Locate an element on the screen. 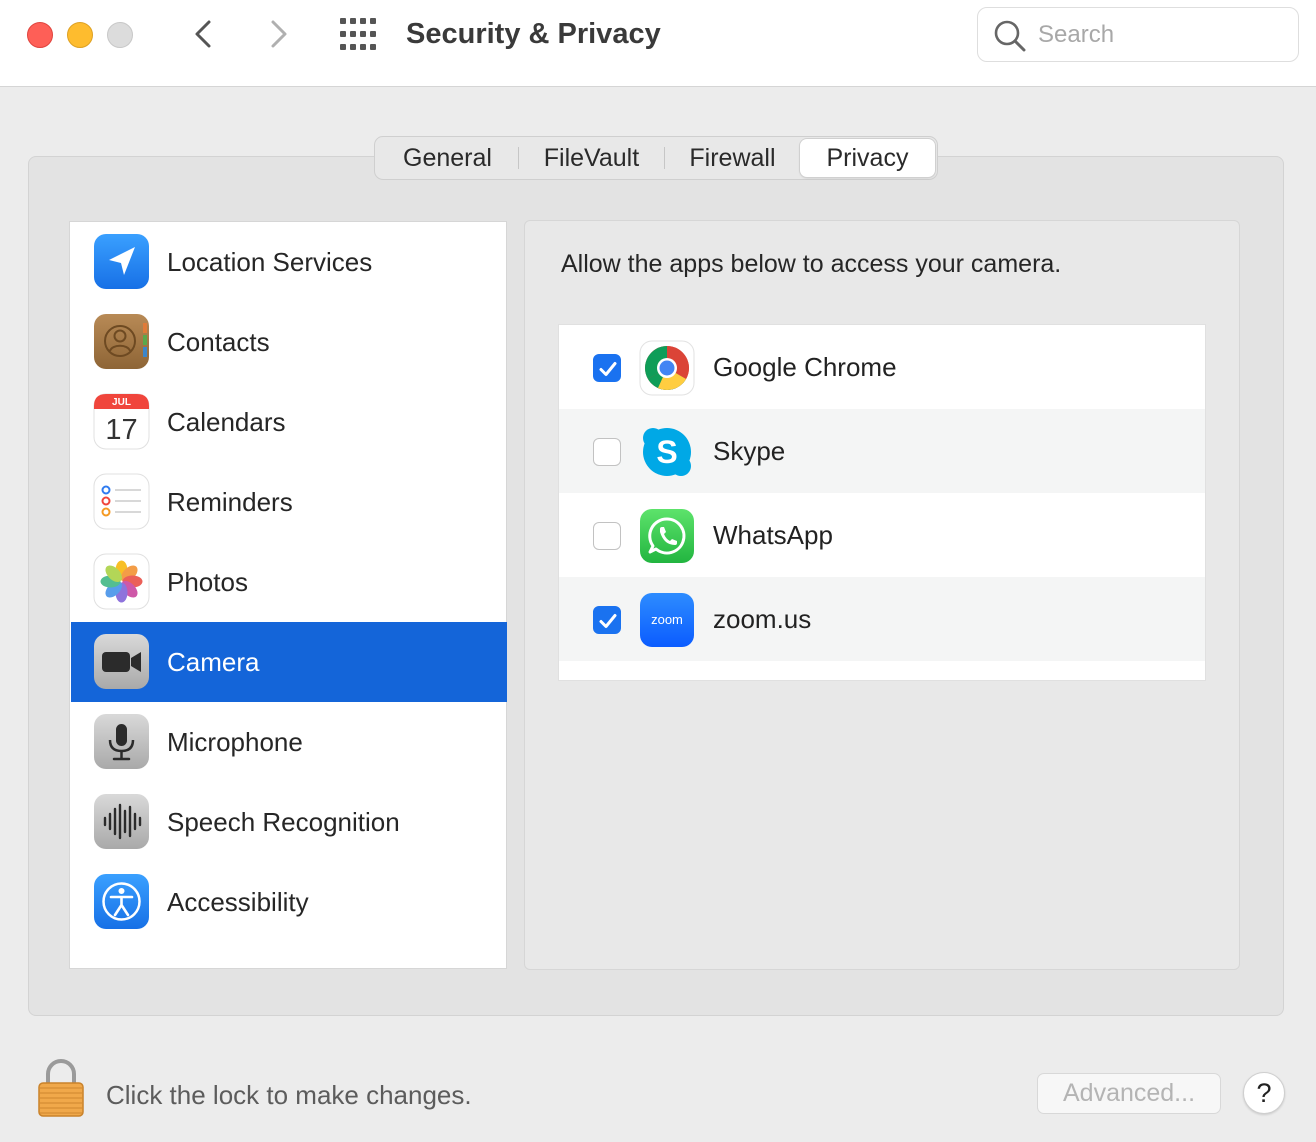  tab-bar: General FileVault Firewall Privacy is located at coordinates (656, 158).